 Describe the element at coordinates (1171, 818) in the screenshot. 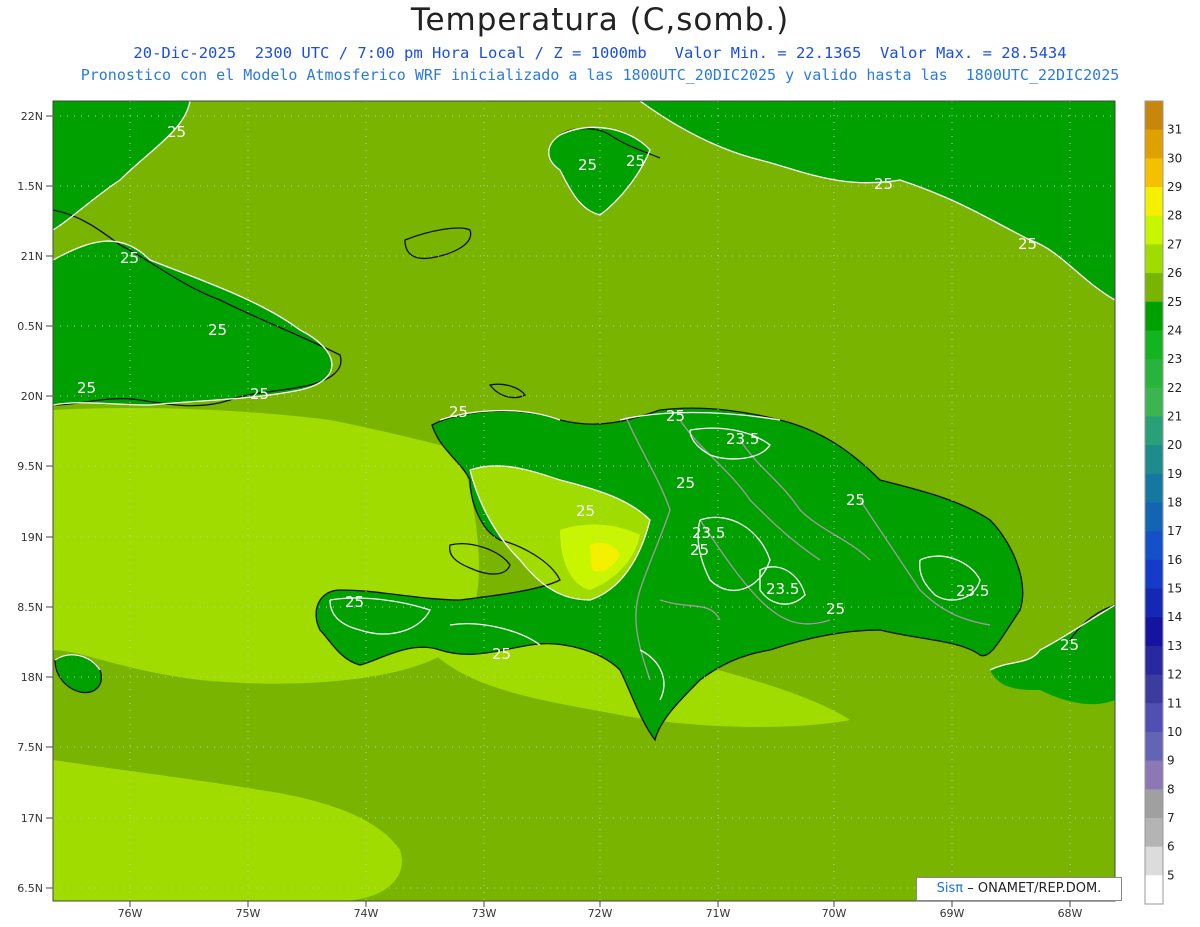

I see `colorbar-tick-label: 7` at that location.